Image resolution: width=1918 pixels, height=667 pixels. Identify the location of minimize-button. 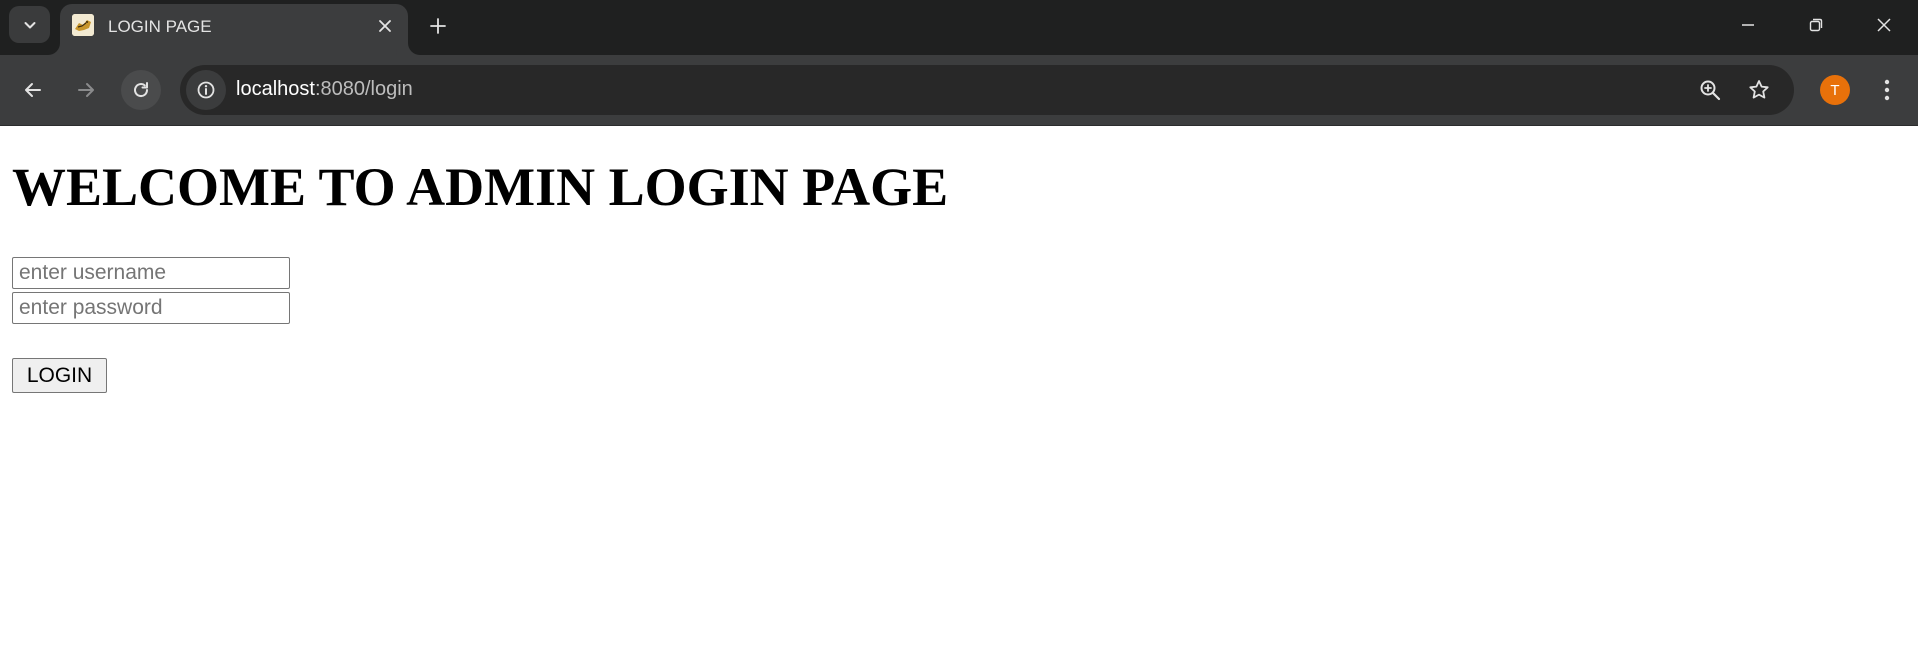
(1748, 25).